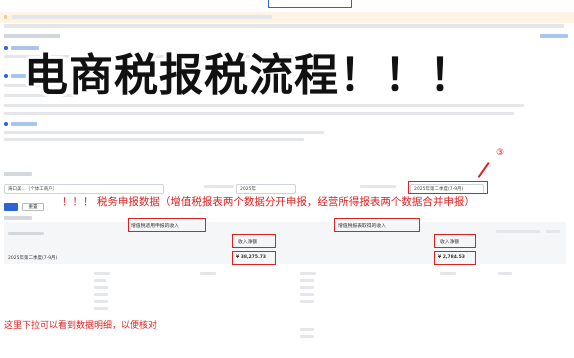  I want to click on section-heading, so click(24, 124).